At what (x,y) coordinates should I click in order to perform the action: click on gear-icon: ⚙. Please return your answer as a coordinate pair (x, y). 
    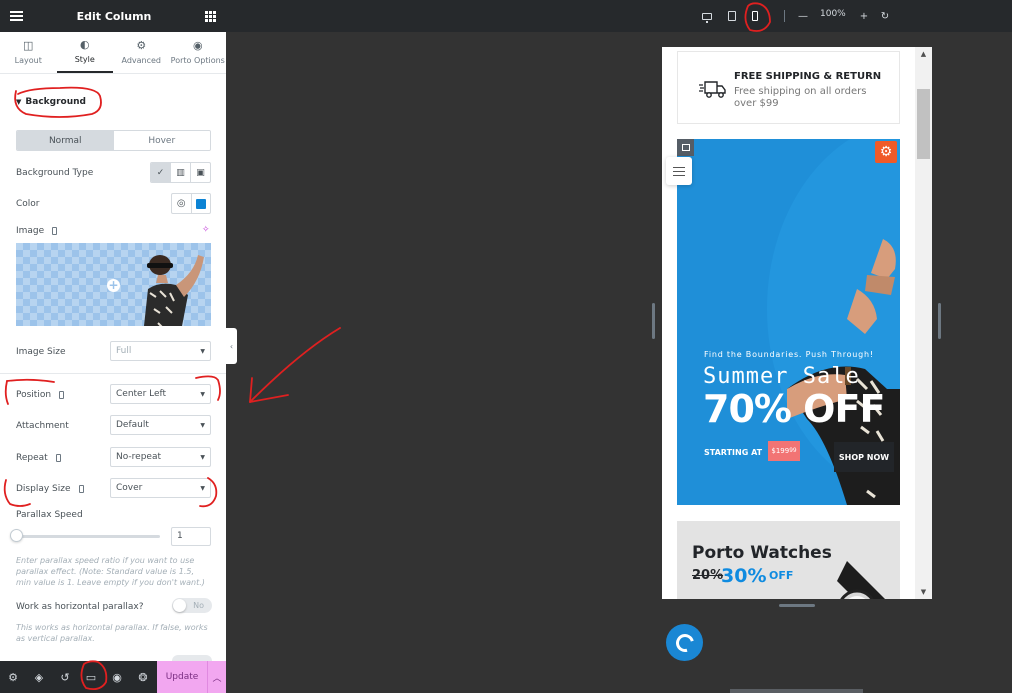
    Looking at the image, I should click on (886, 152).